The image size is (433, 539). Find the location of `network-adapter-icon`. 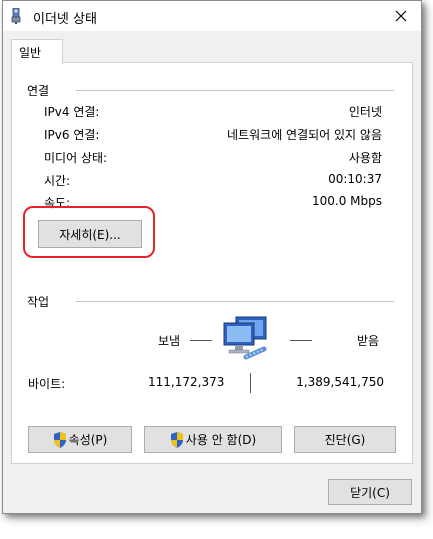

network-adapter-icon is located at coordinates (16, 16).